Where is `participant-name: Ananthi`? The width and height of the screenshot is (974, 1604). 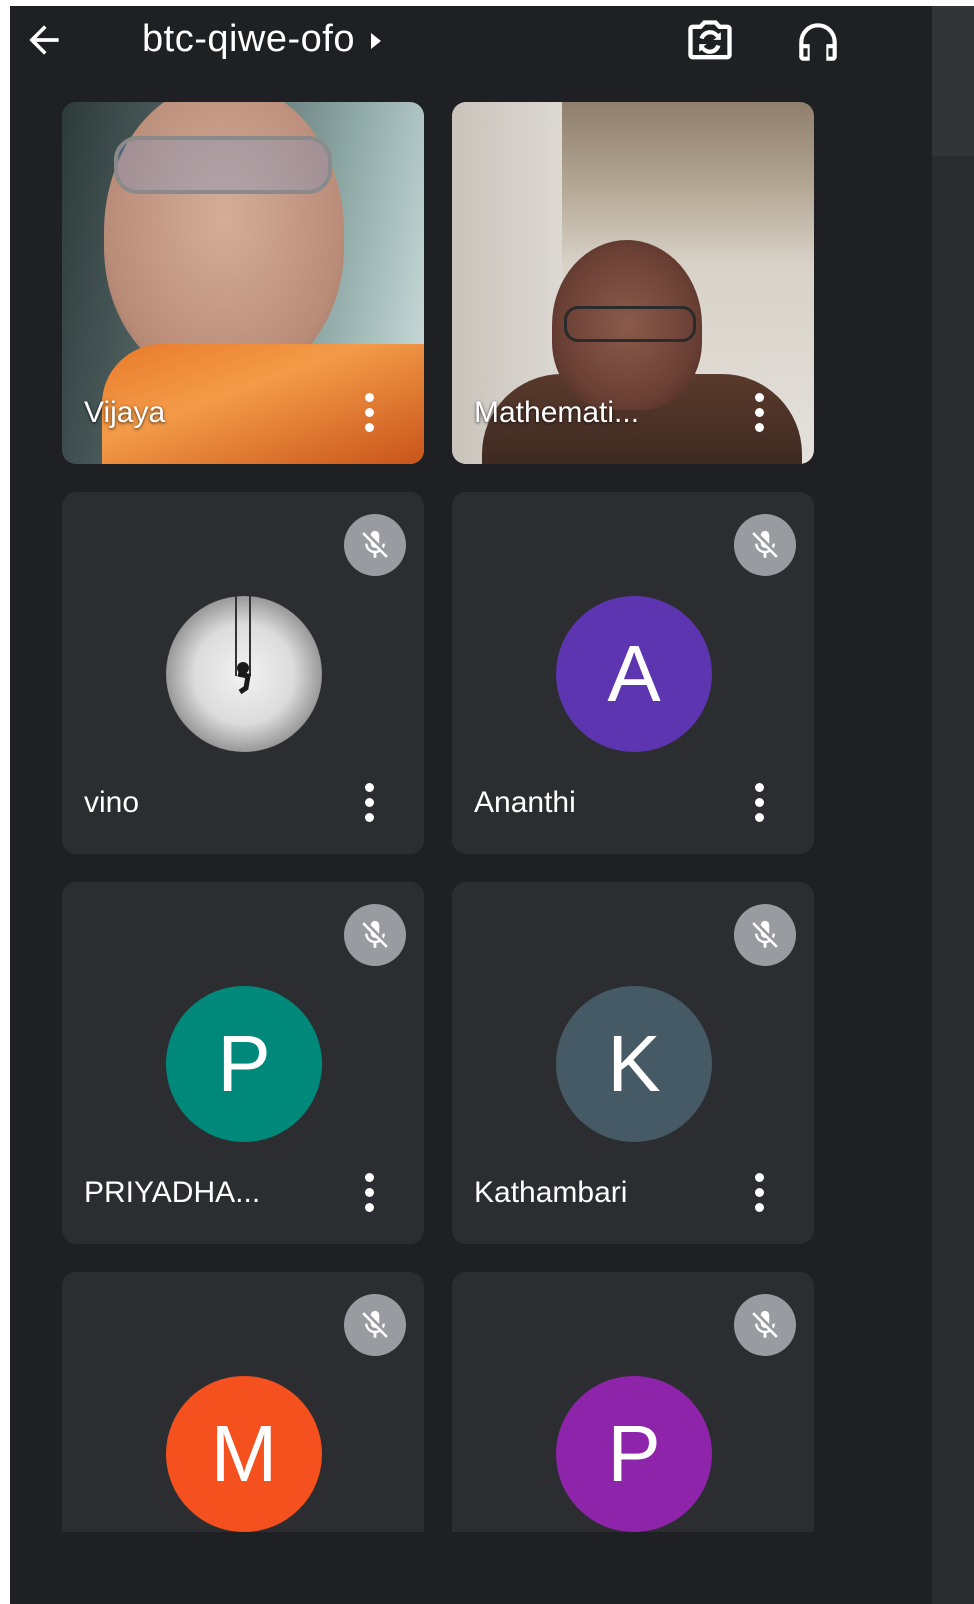 participant-name: Ananthi is located at coordinates (525, 802).